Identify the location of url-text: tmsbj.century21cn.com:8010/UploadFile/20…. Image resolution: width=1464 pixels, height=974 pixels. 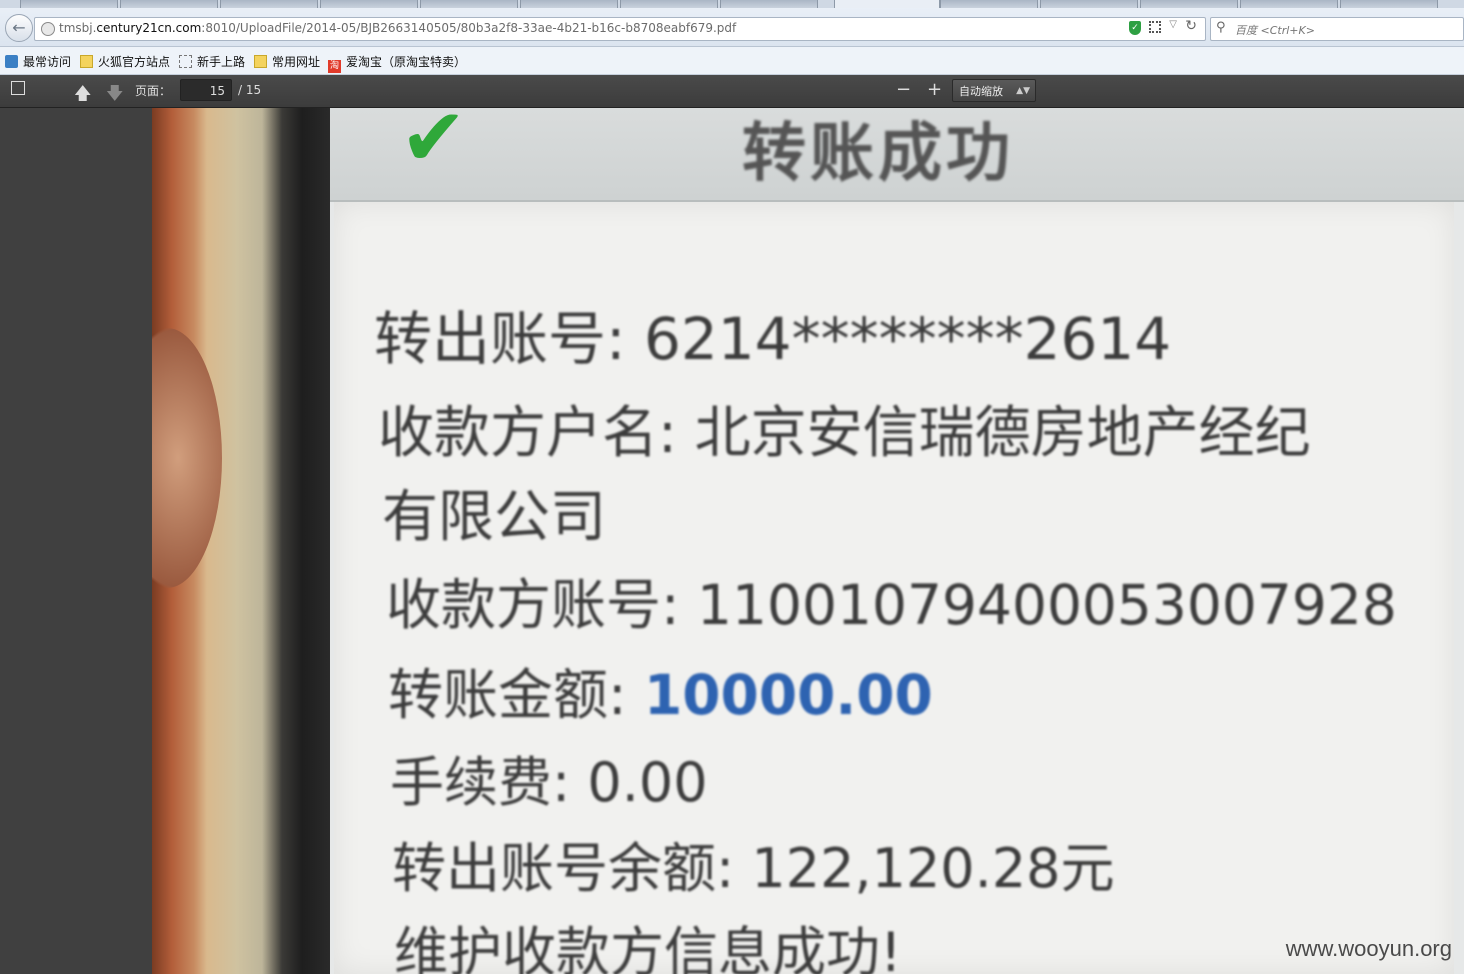
(397, 28).